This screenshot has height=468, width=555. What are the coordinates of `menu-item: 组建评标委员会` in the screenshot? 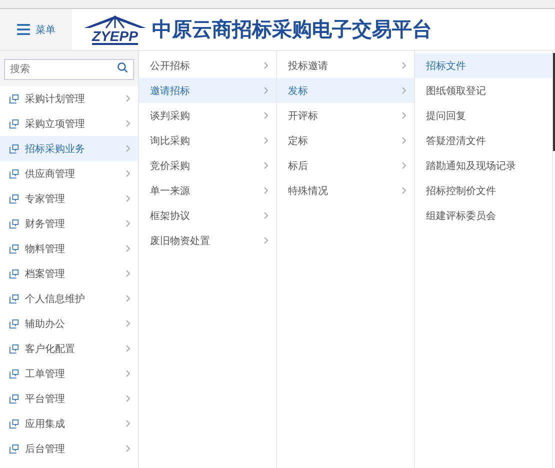 It's located at (483, 215).